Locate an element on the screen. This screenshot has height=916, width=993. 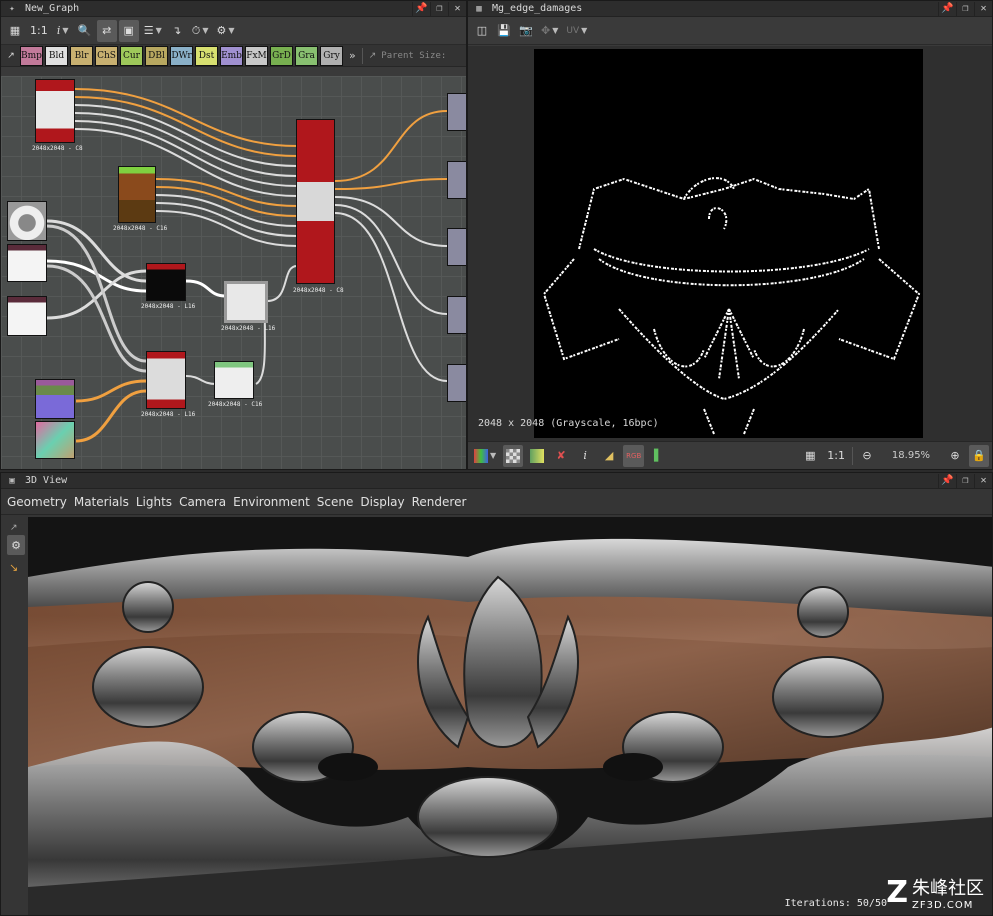
graph-titlebar: ✦ New_Graph 📌 ❐ ✕ is located at coordinates (233, 9).